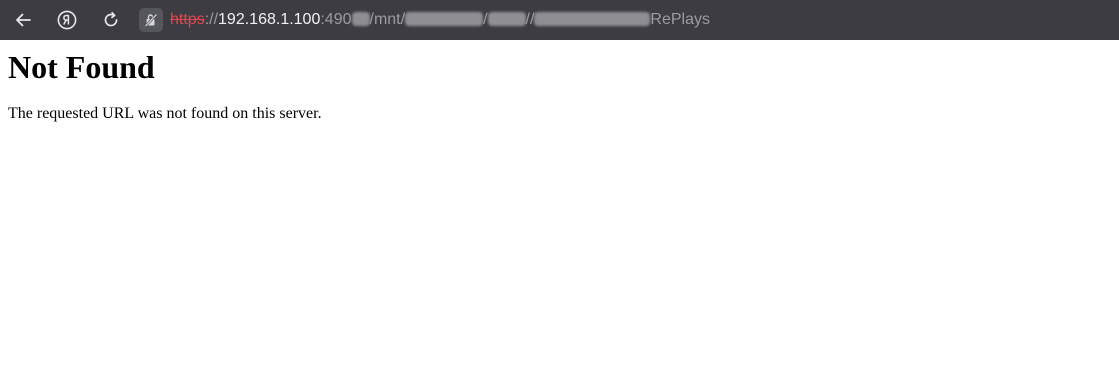 The image size is (1119, 391). I want to click on url-port: :490, so click(336, 19).